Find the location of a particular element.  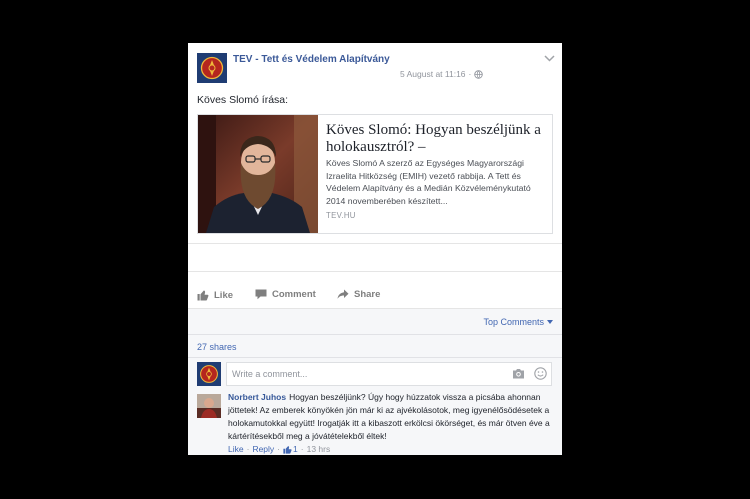

comment-author-photo is located at coordinates (209, 406).